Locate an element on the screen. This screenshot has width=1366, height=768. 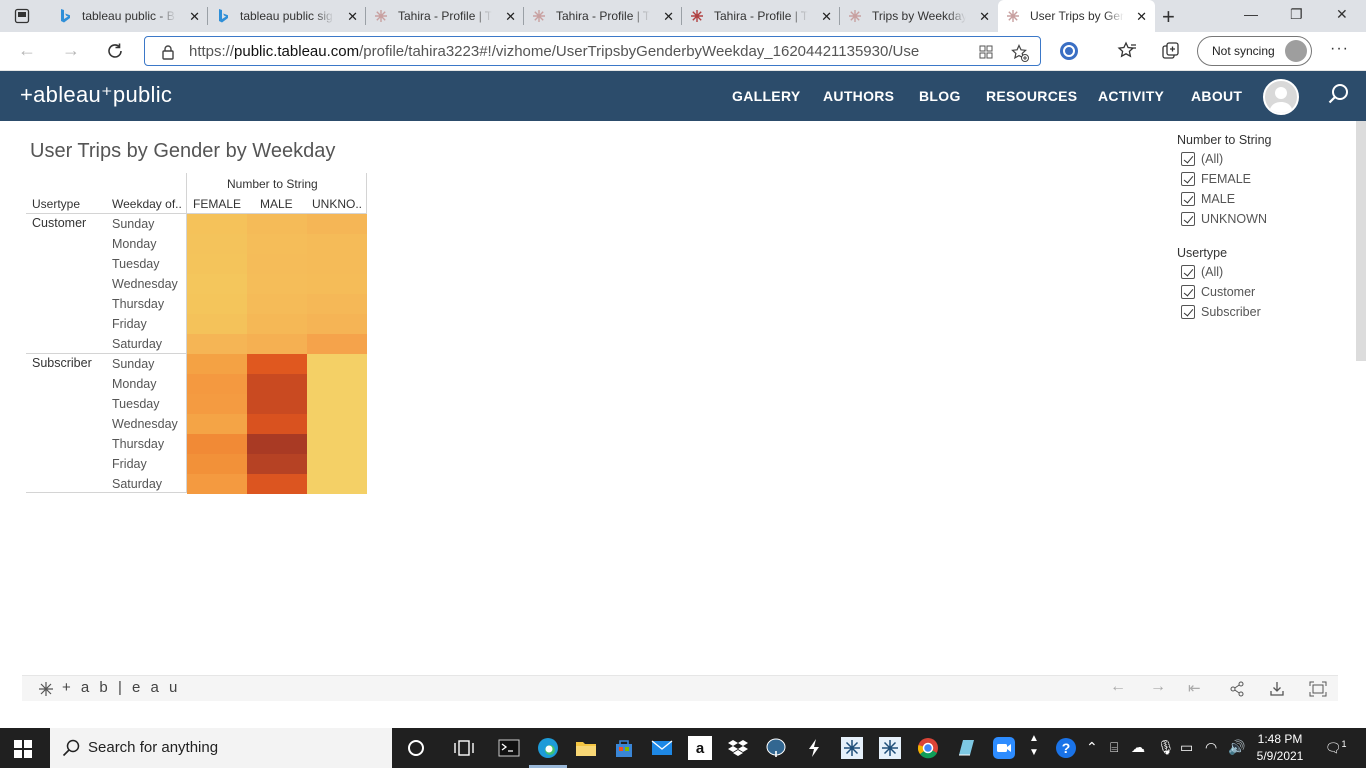
vertical-scrollbar is located at coordinates (1361, 241).